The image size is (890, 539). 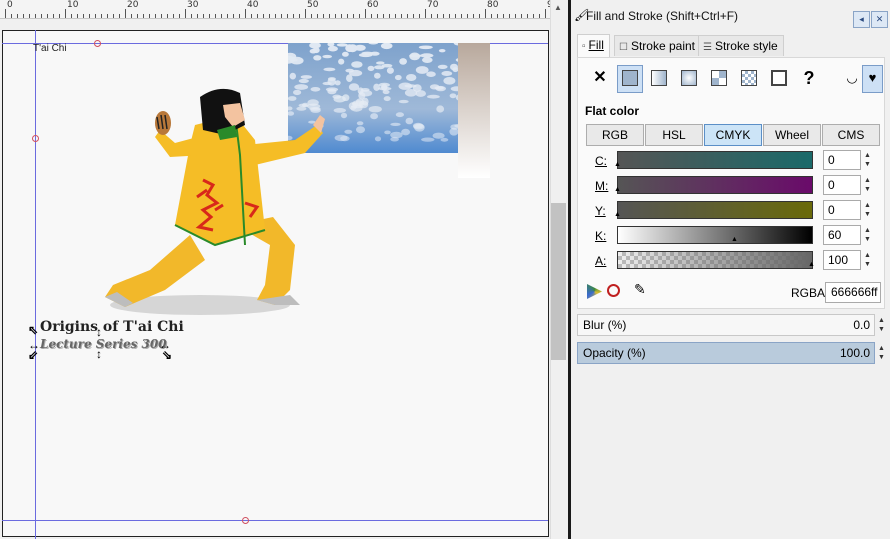 What do you see at coordinates (872, 79) in the screenshot?
I see `nonzero-icon: ♥` at bounding box center [872, 79].